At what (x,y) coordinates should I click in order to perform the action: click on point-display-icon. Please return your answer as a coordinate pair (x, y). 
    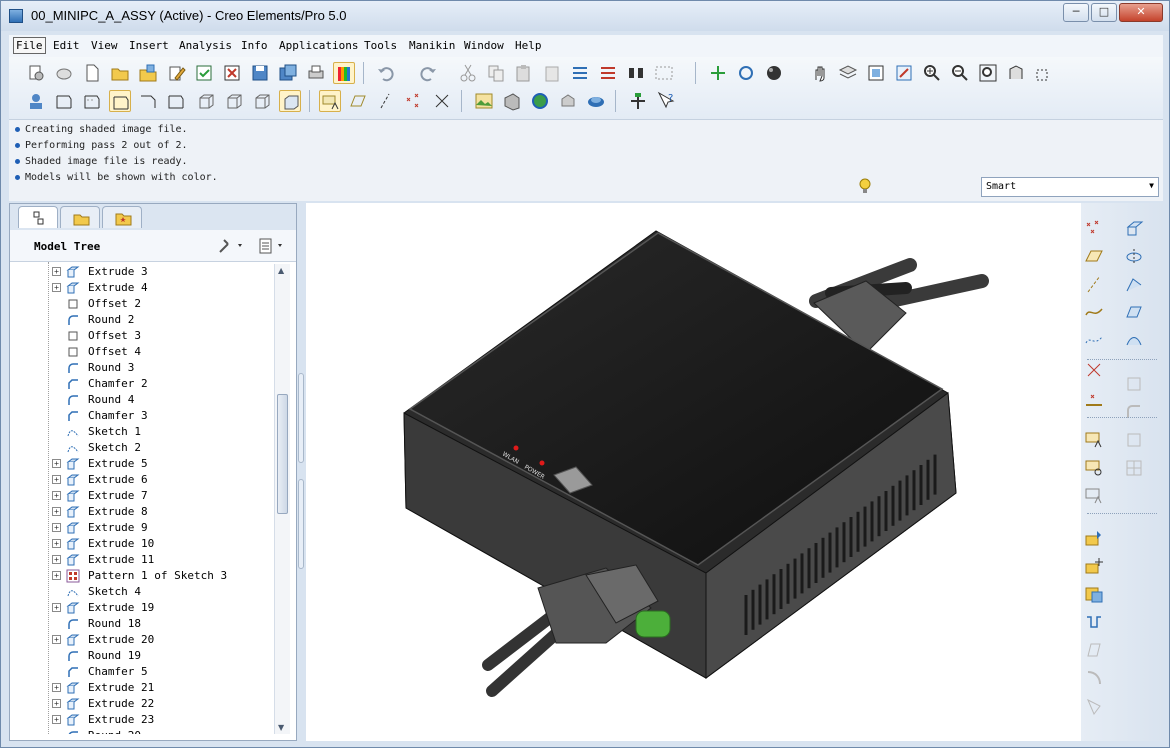
    Looking at the image, I should click on (414, 101).